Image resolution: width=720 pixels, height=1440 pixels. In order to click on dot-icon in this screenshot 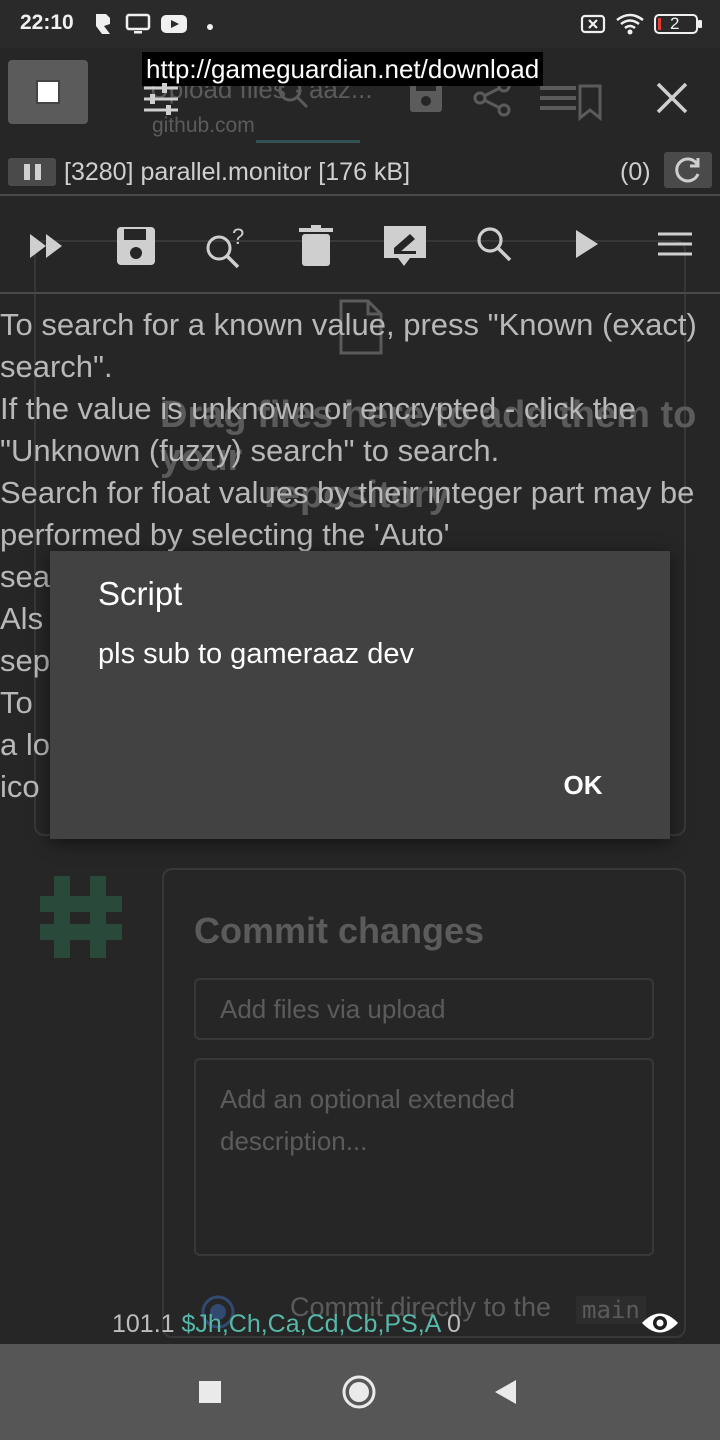, I will do `click(210, 27)`.